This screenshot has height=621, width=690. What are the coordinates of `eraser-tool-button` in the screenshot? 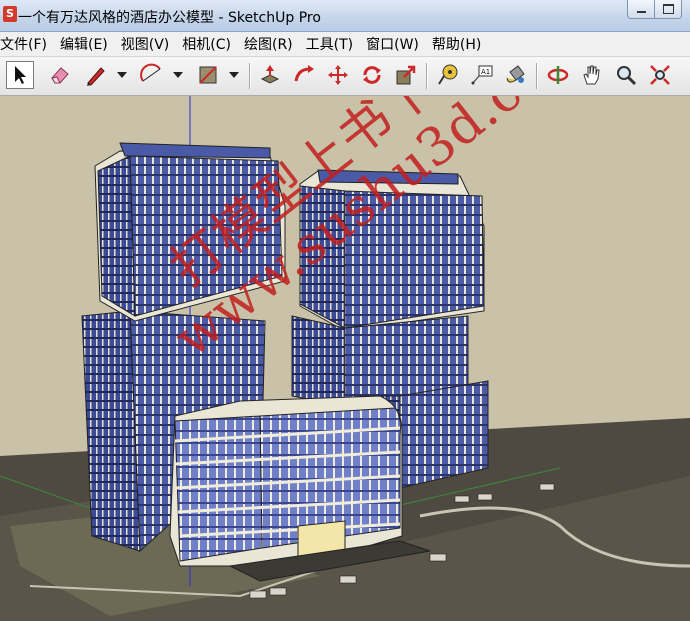 It's located at (60, 75).